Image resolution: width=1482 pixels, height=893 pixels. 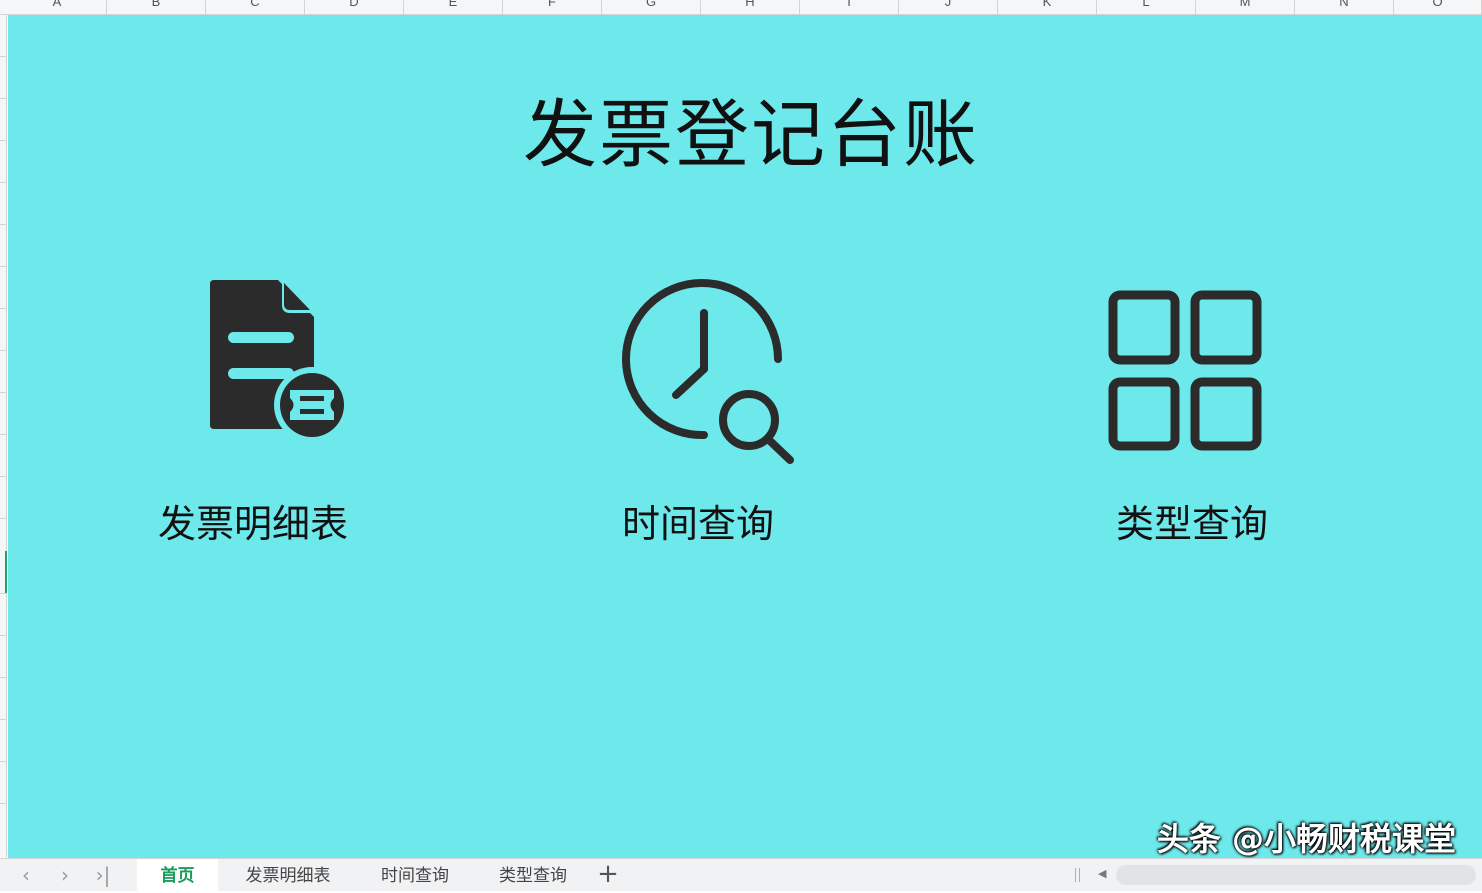 What do you see at coordinates (156, 7) in the screenshot?
I see `column-header: B` at bounding box center [156, 7].